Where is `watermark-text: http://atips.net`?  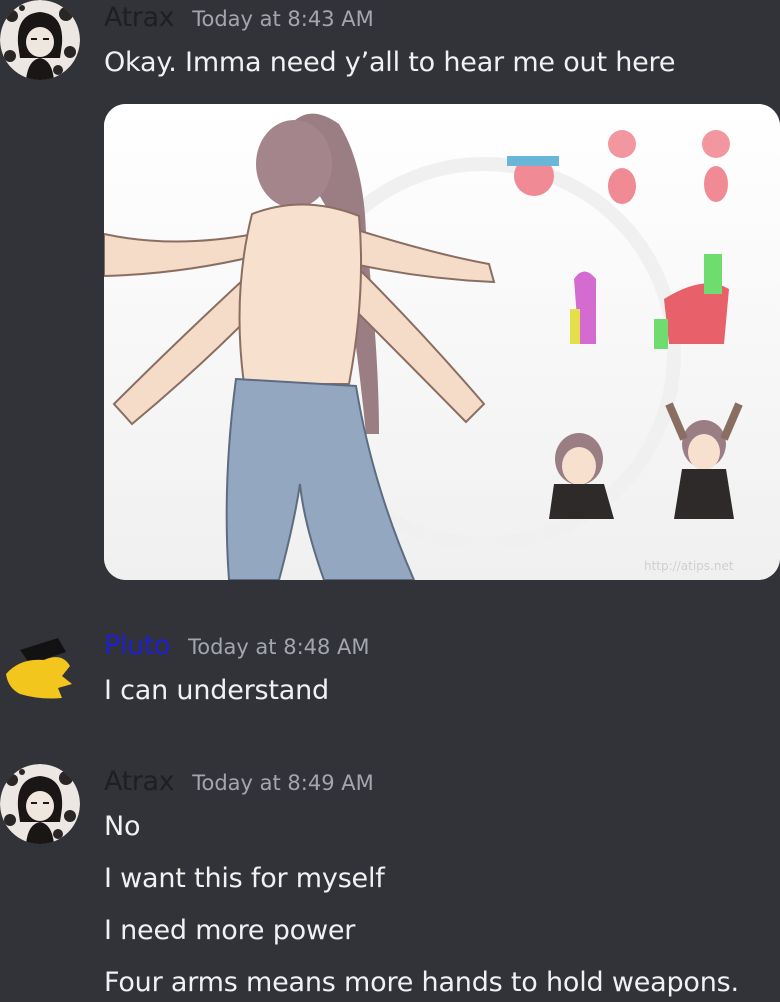
watermark-text: http://atips.net is located at coordinates (689, 566).